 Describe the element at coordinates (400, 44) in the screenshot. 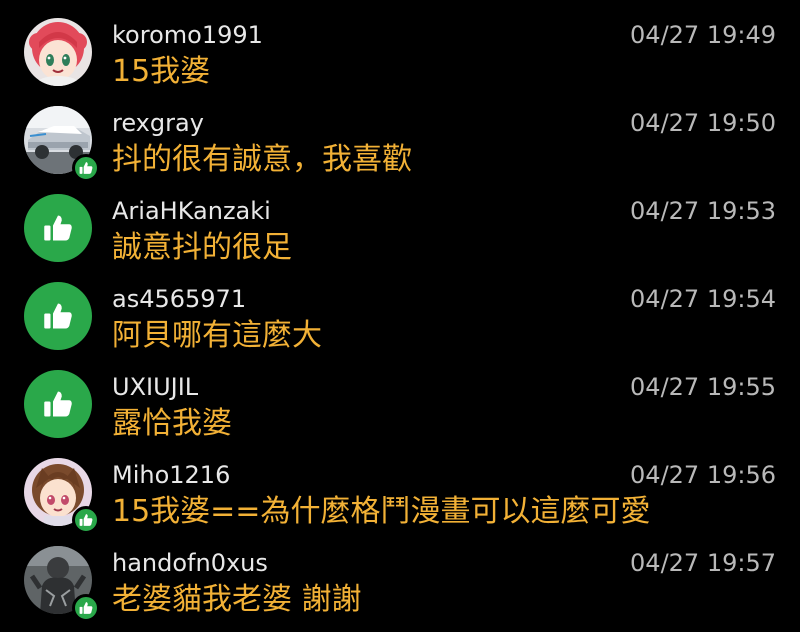

I see `comment-row: koromo1991 04/27 19:49 15我婆` at that location.